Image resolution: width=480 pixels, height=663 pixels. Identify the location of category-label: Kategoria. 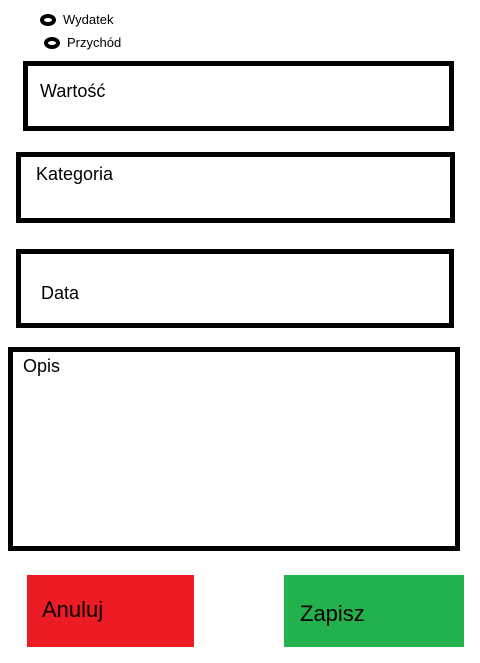
(75, 174).